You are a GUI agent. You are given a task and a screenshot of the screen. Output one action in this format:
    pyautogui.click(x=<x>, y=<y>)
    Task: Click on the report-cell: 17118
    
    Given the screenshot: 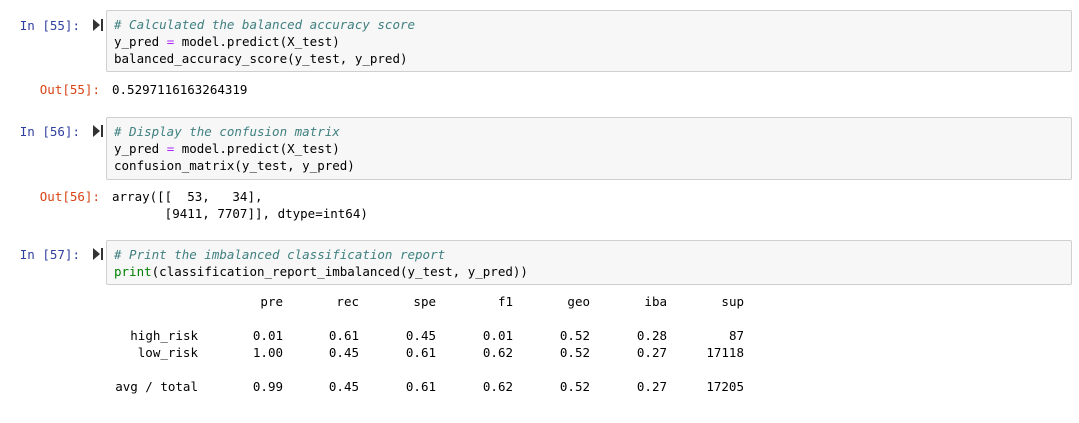 What is the action you would take?
    pyautogui.click(x=725, y=352)
    